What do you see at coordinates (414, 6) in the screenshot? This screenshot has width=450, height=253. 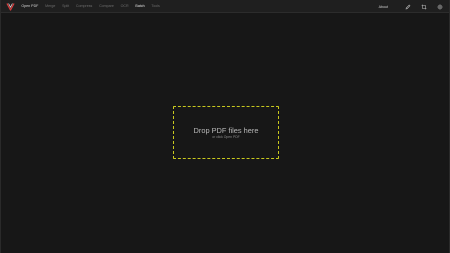 I see `toolbar-right: About` at bounding box center [414, 6].